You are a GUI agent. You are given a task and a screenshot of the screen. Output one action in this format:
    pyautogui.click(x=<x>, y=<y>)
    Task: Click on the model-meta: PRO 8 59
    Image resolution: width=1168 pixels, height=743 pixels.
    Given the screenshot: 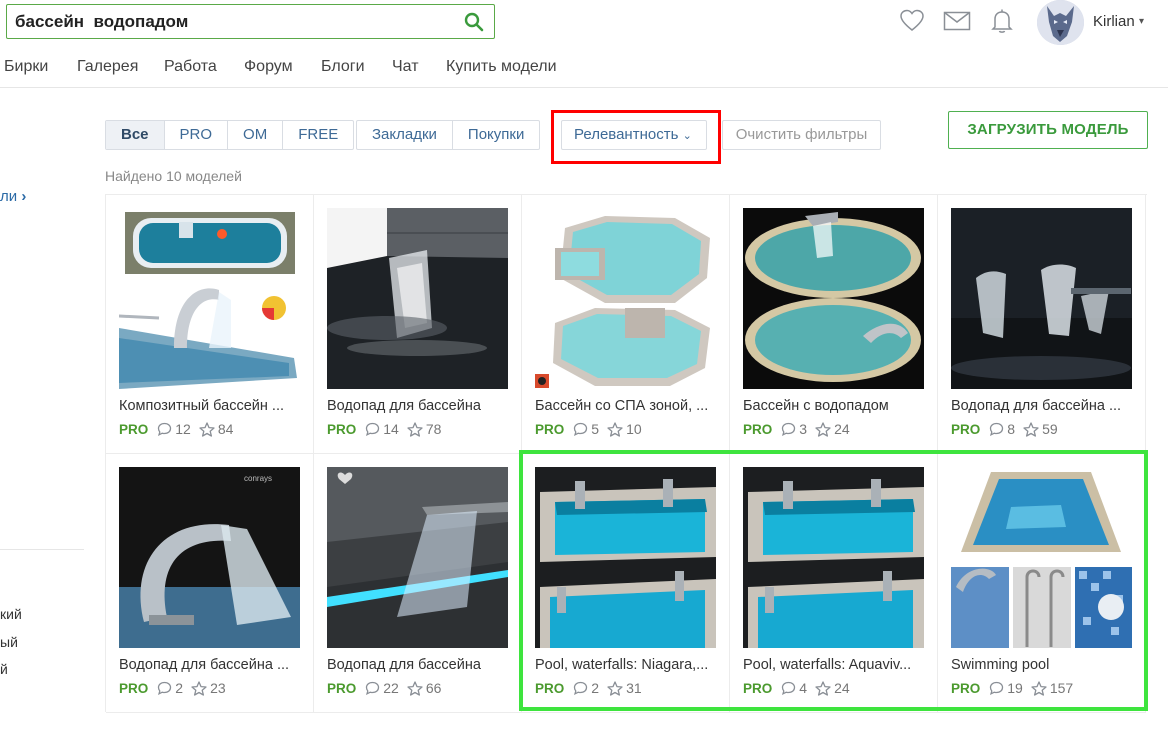 What is the action you would take?
    pyautogui.click(x=1008, y=429)
    